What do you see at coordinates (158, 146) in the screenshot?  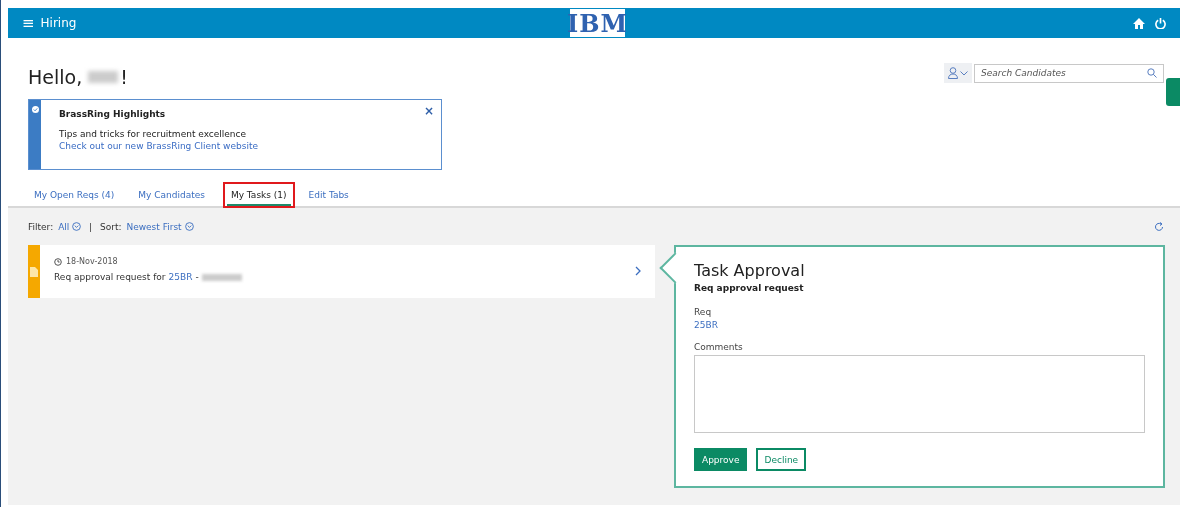 I see `website-link: Check out our new BrassRing Client website` at bounding box center [158, 146].